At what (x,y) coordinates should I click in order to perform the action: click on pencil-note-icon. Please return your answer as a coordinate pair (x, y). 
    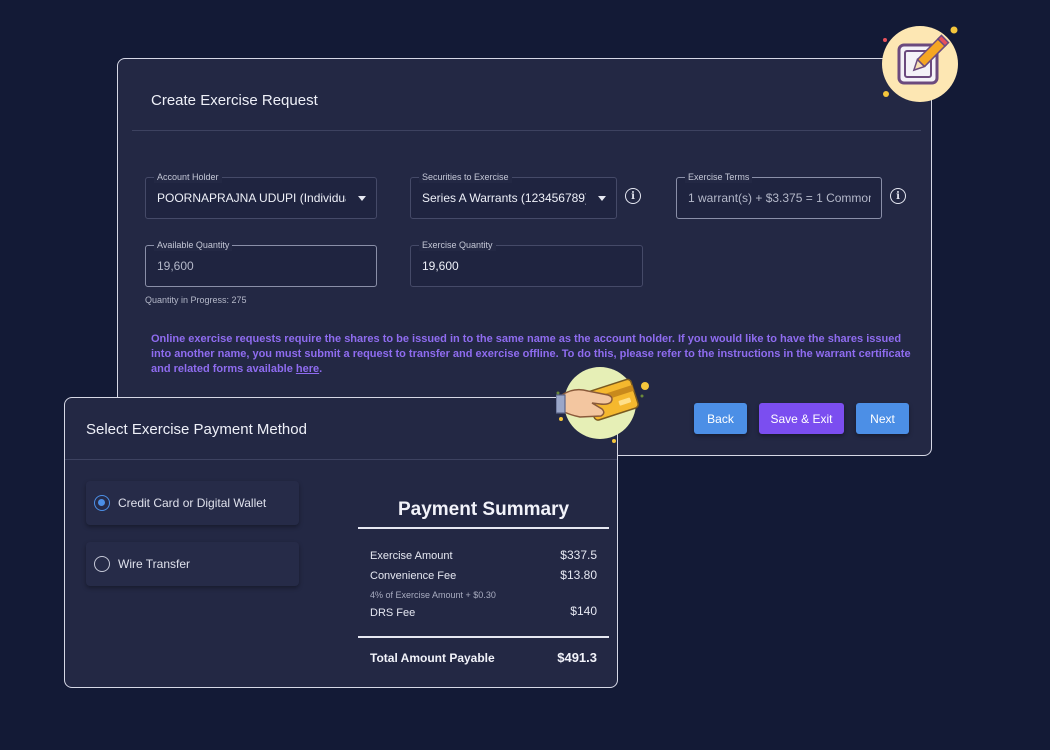
    Looking at the image, I should click on (920, 64).